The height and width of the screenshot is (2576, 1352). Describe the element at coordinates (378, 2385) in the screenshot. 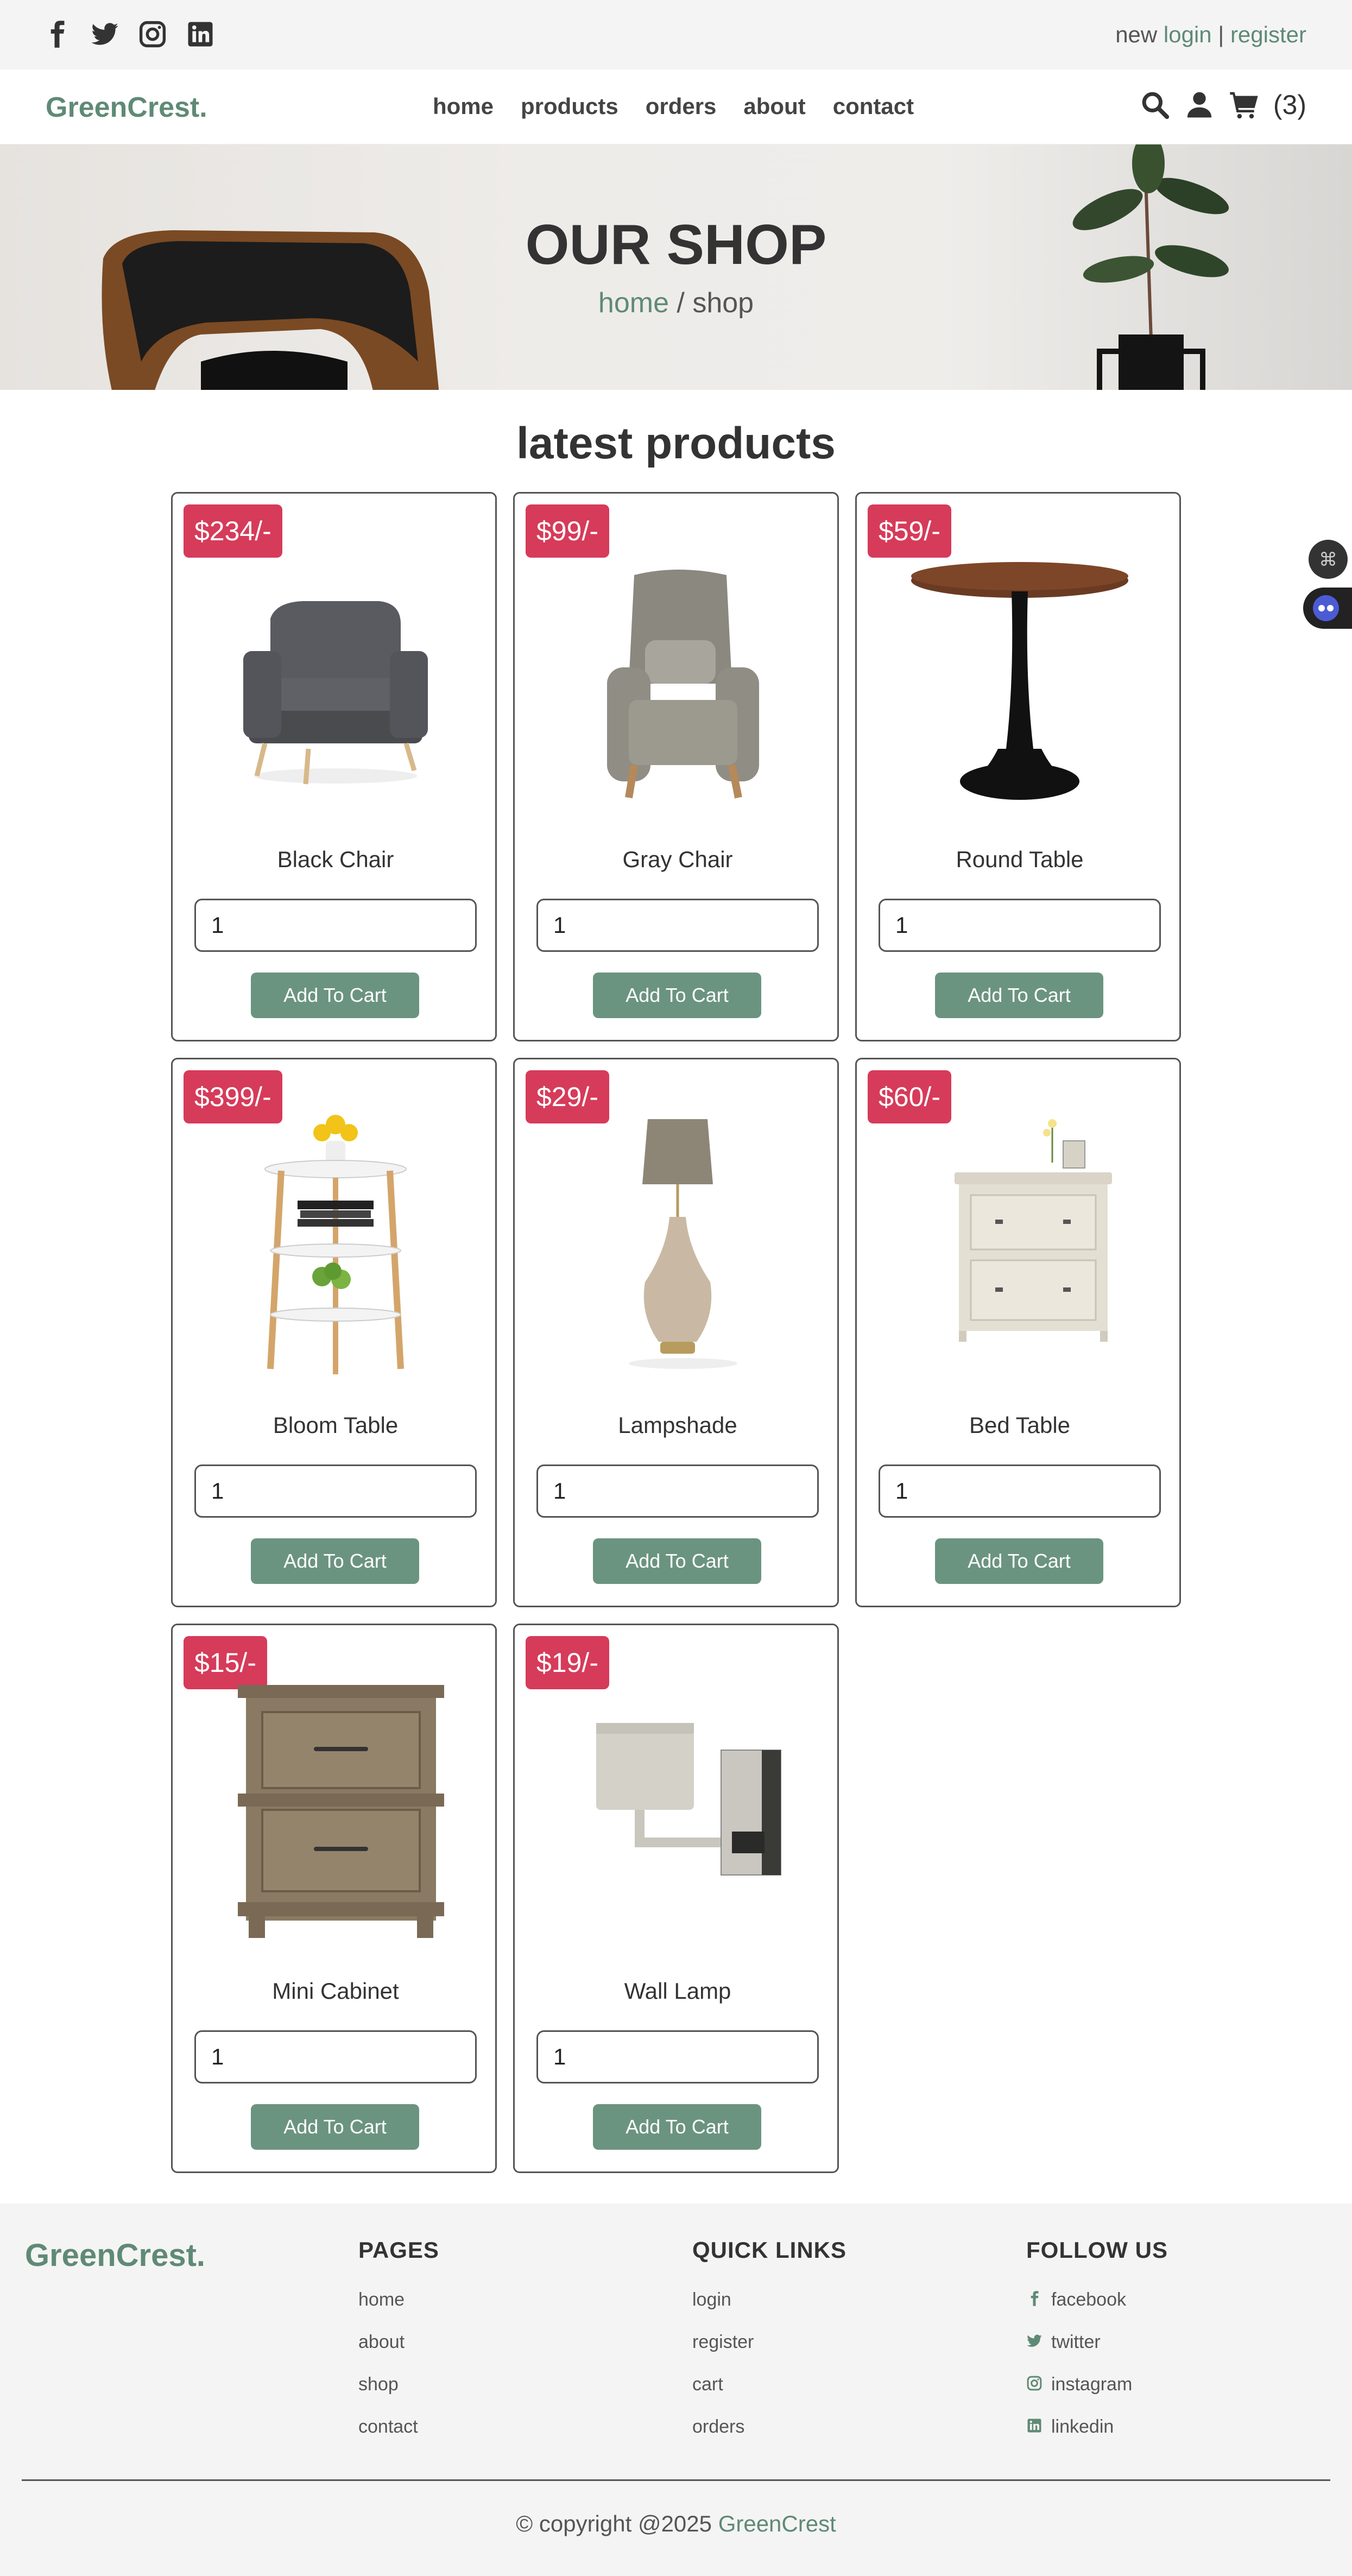

I see `footer-link-label: shop` at that location.